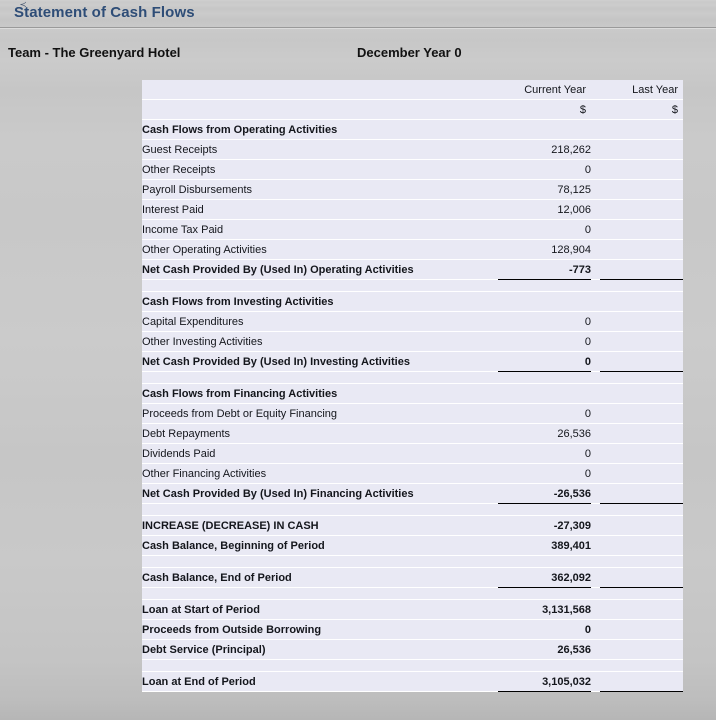  What do you see at coordinates (595, 525) in the screenshot?
I see `row-gap-increase-decrease-cash` at bounding box center [595, 525].